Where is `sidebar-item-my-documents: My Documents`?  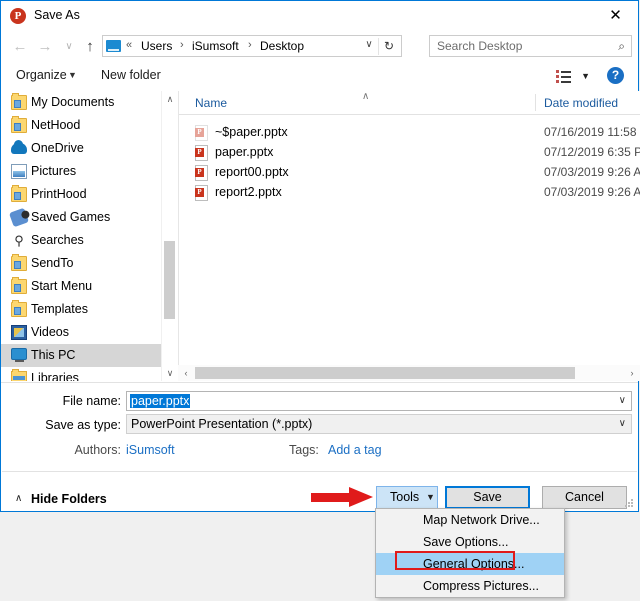 sidebar-item-my-documents: My Documents is located at coordinates (81, 102).